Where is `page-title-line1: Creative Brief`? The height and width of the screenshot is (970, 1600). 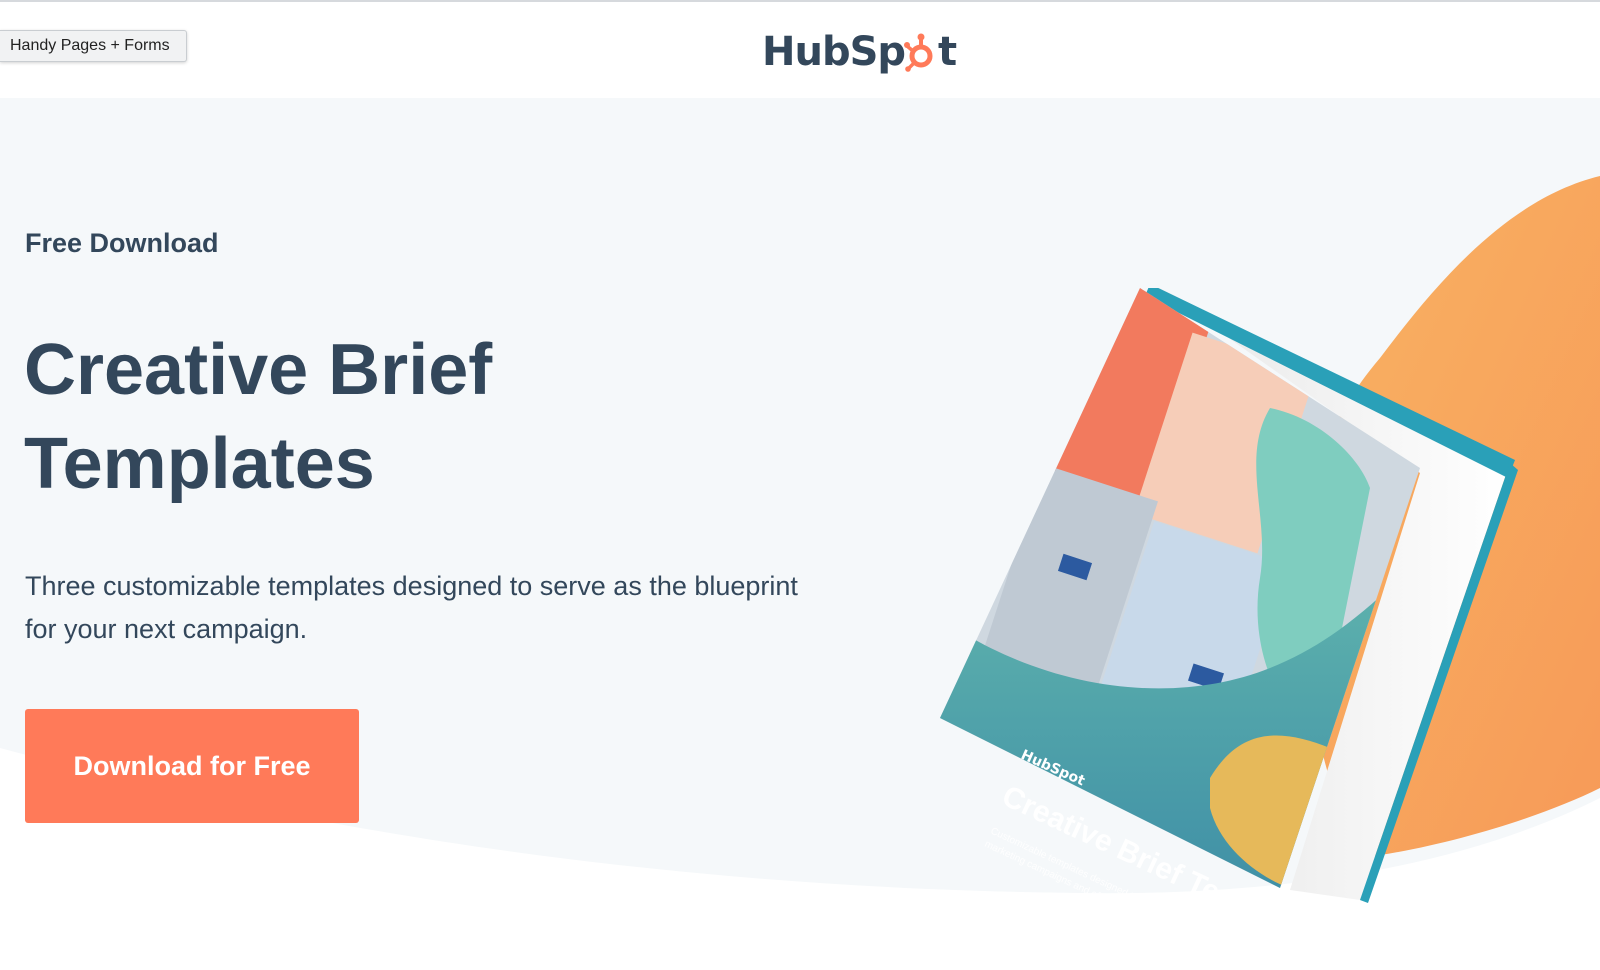
page-title-line1: Creative Brief is located at coordinates (258, 370).